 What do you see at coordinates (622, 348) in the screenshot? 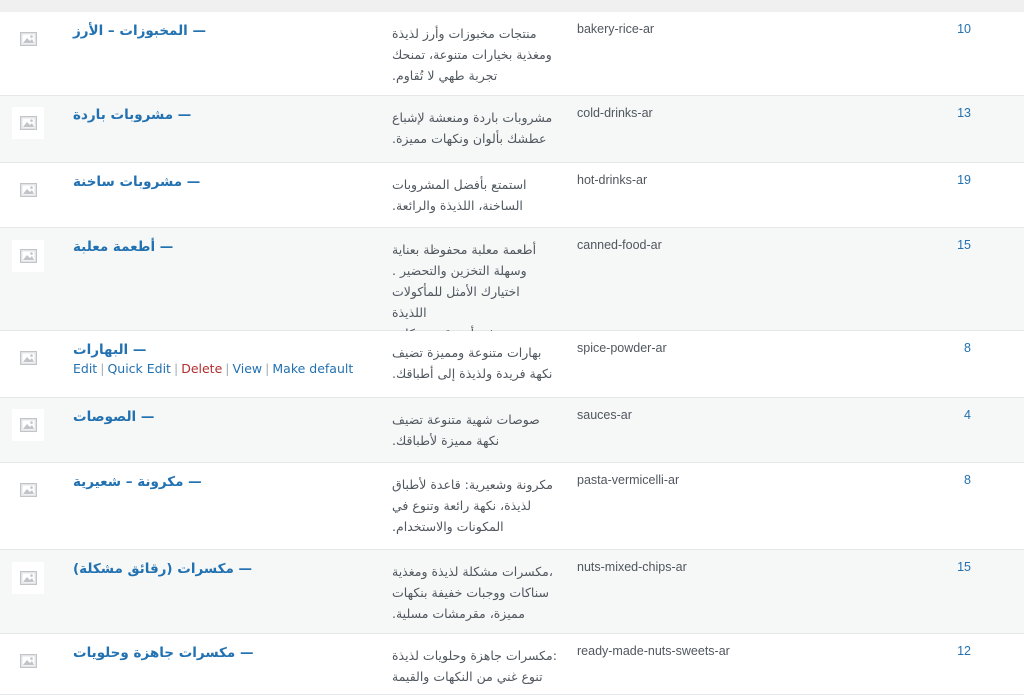
I see `category-slug: spice-powder-ar` at bounding box center [622, 348].